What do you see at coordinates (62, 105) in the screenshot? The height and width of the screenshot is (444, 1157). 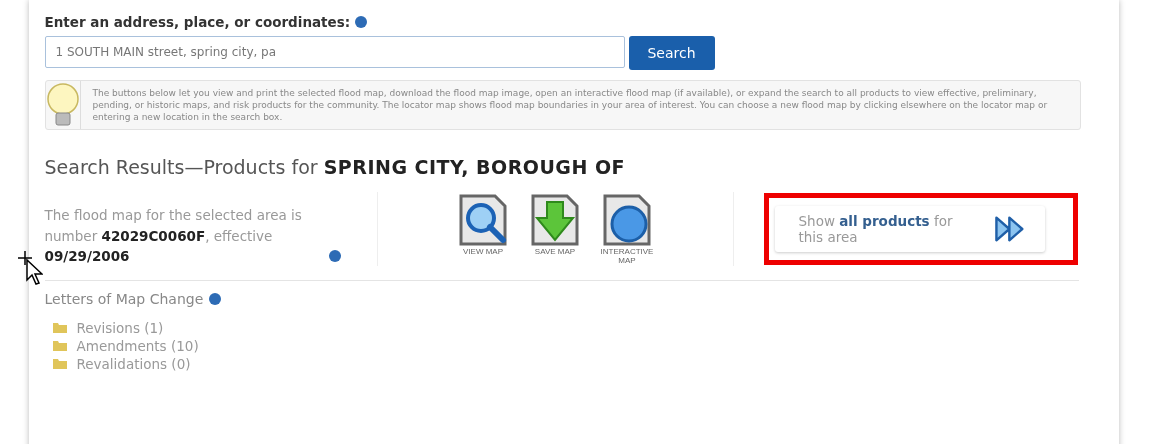 I see `lightbulb-icon` at bounding box center [62, 105].